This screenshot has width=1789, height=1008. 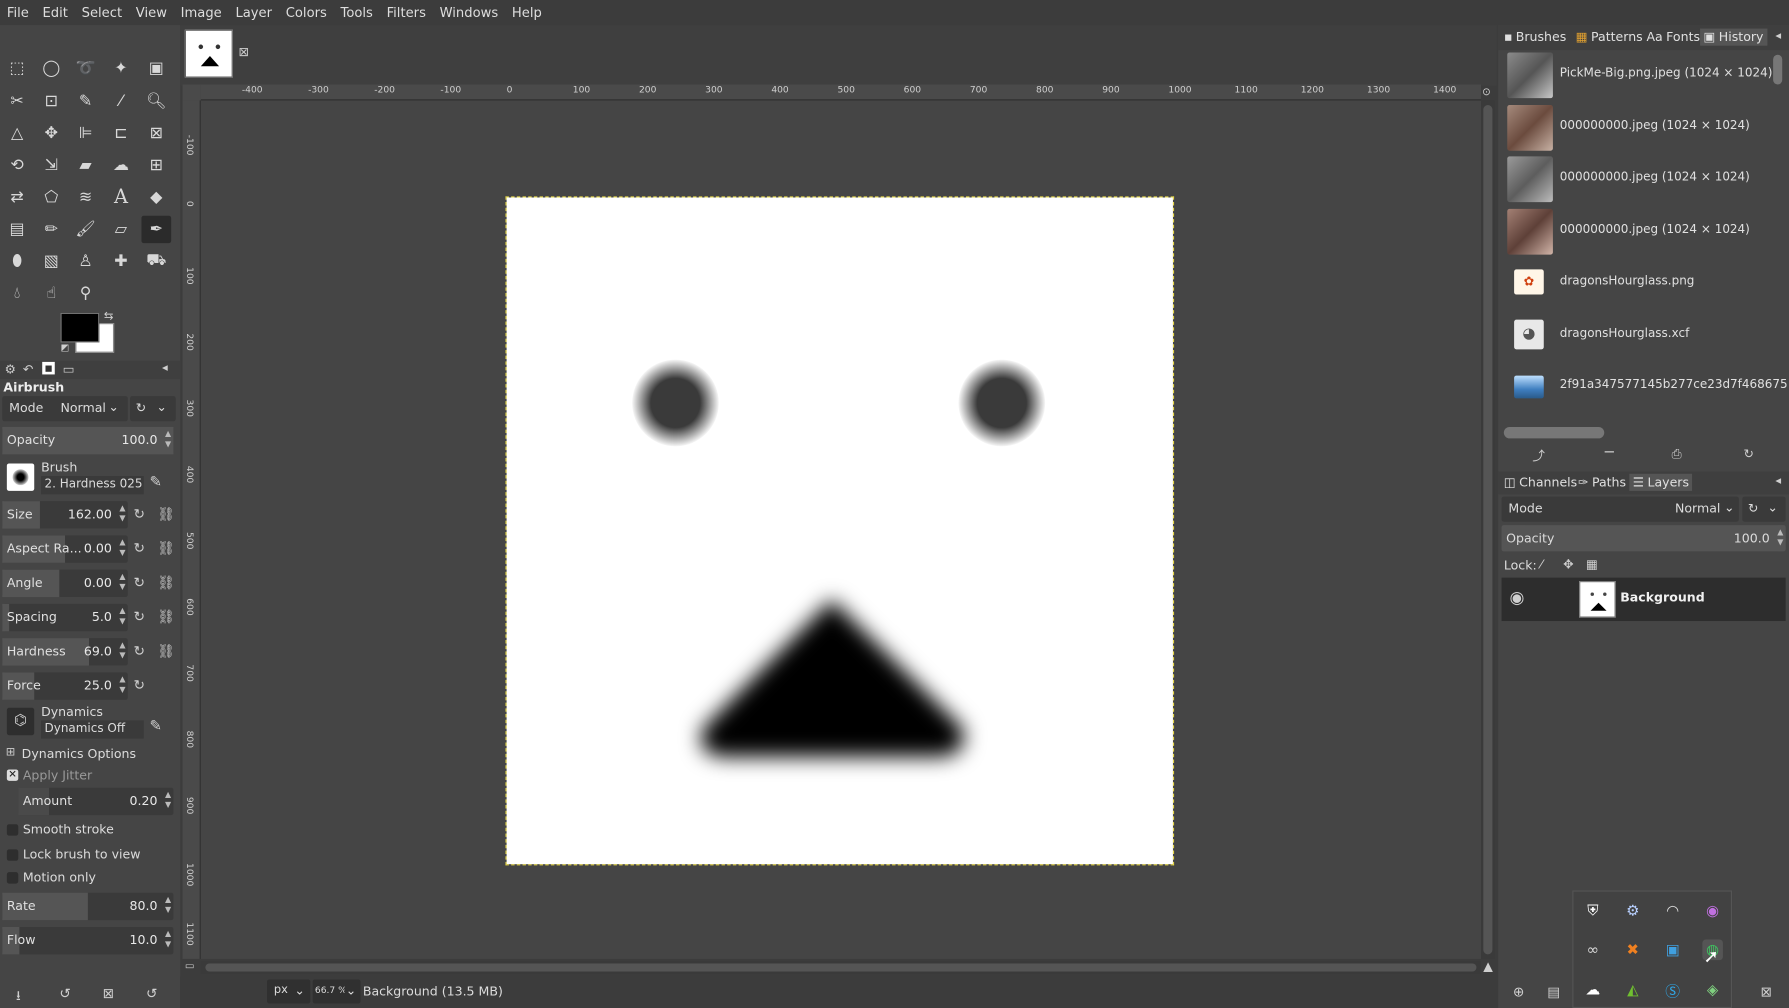 What do you see at coordinates (357, 13) in the screenshot?
I see `menu-tools: Tools` at bounding box center [357, 13].